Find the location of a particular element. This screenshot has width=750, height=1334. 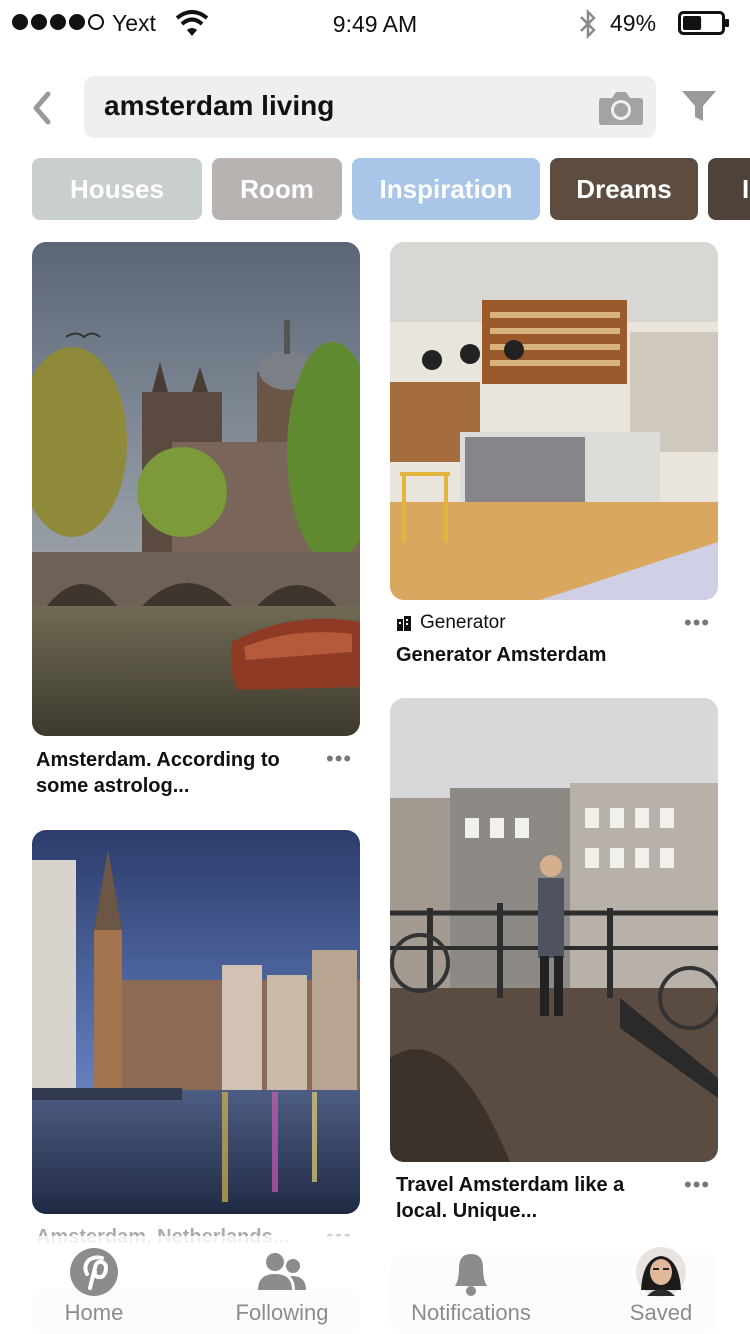

search-input: amsterdam living is located at coordinates (370, 107).